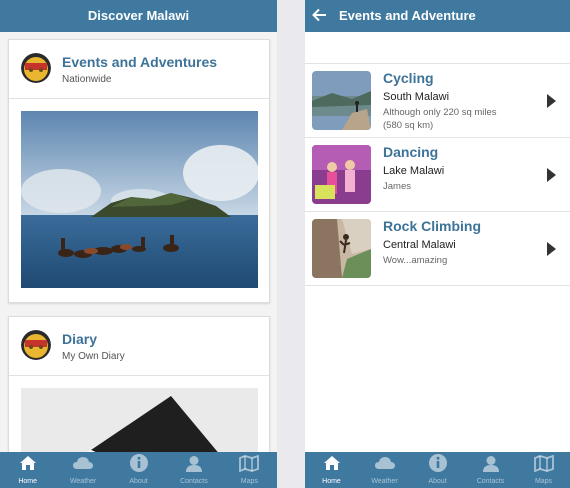 The width and height of the screenshot is (570, 488). Describe the element at coordinates (408, 78) in the screenshot. I see `item-title: Cycling` at that location.